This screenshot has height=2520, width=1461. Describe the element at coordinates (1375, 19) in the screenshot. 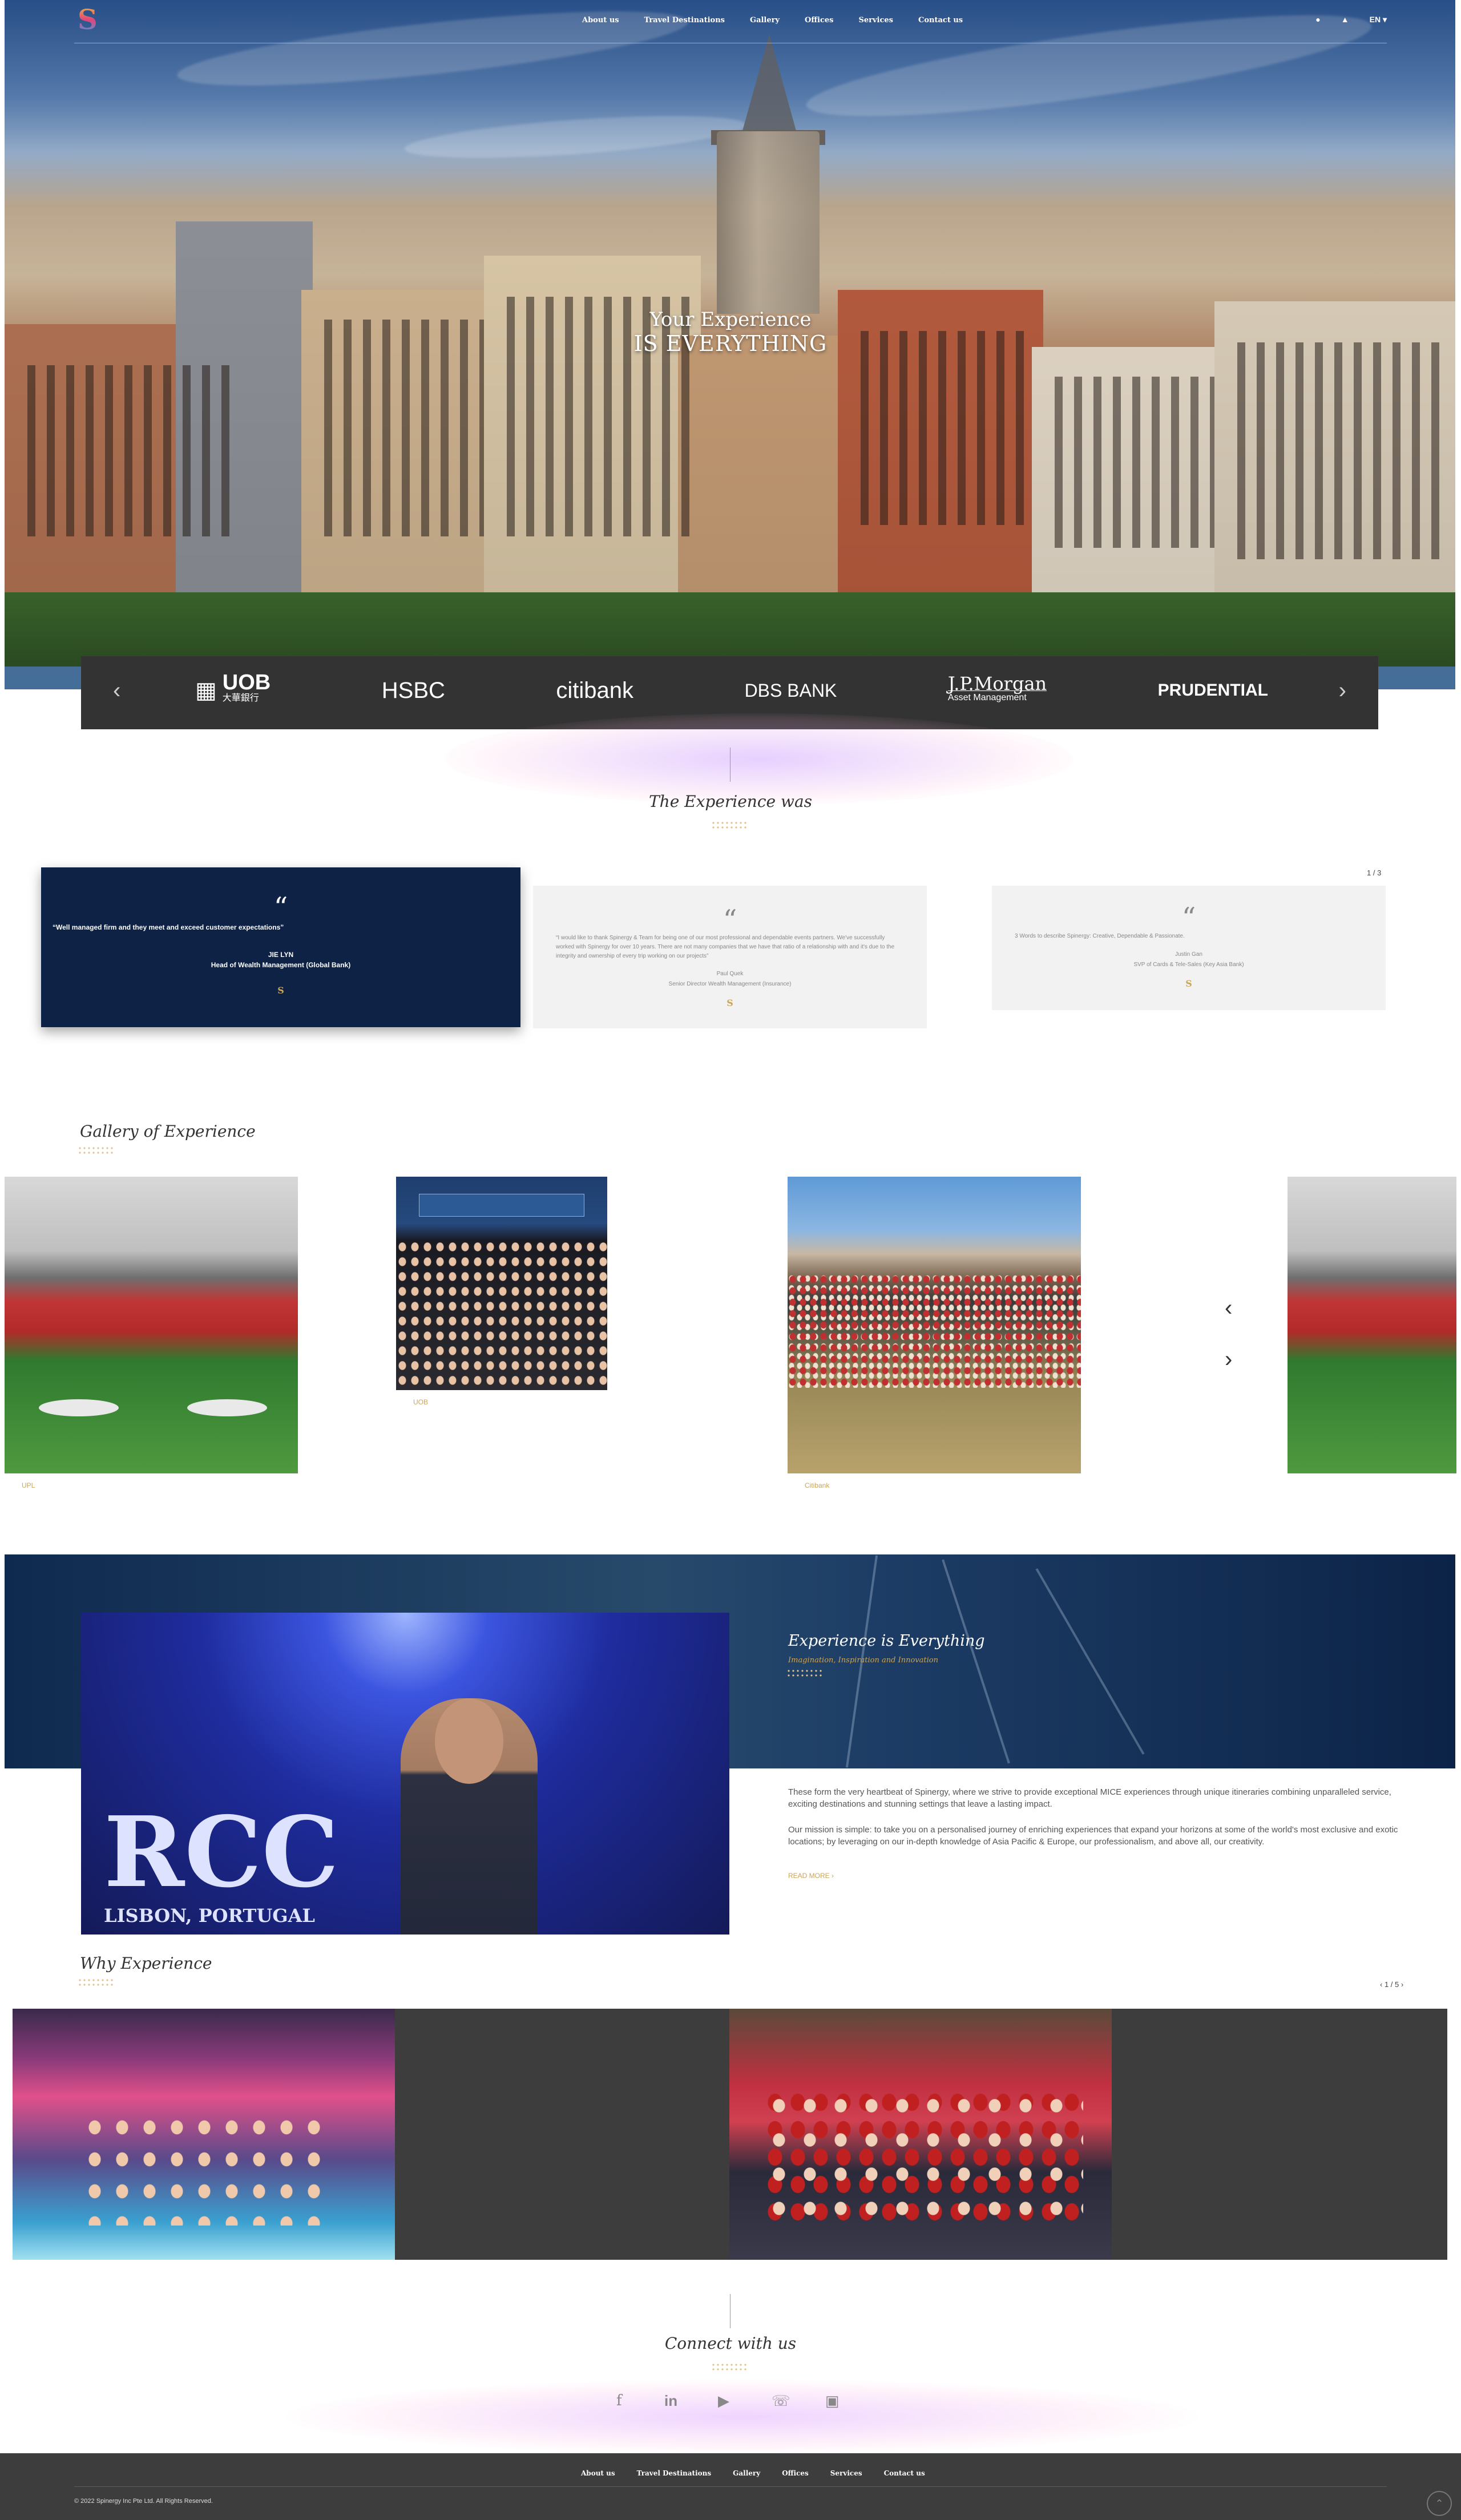

I see `language-label: EN` at that location.